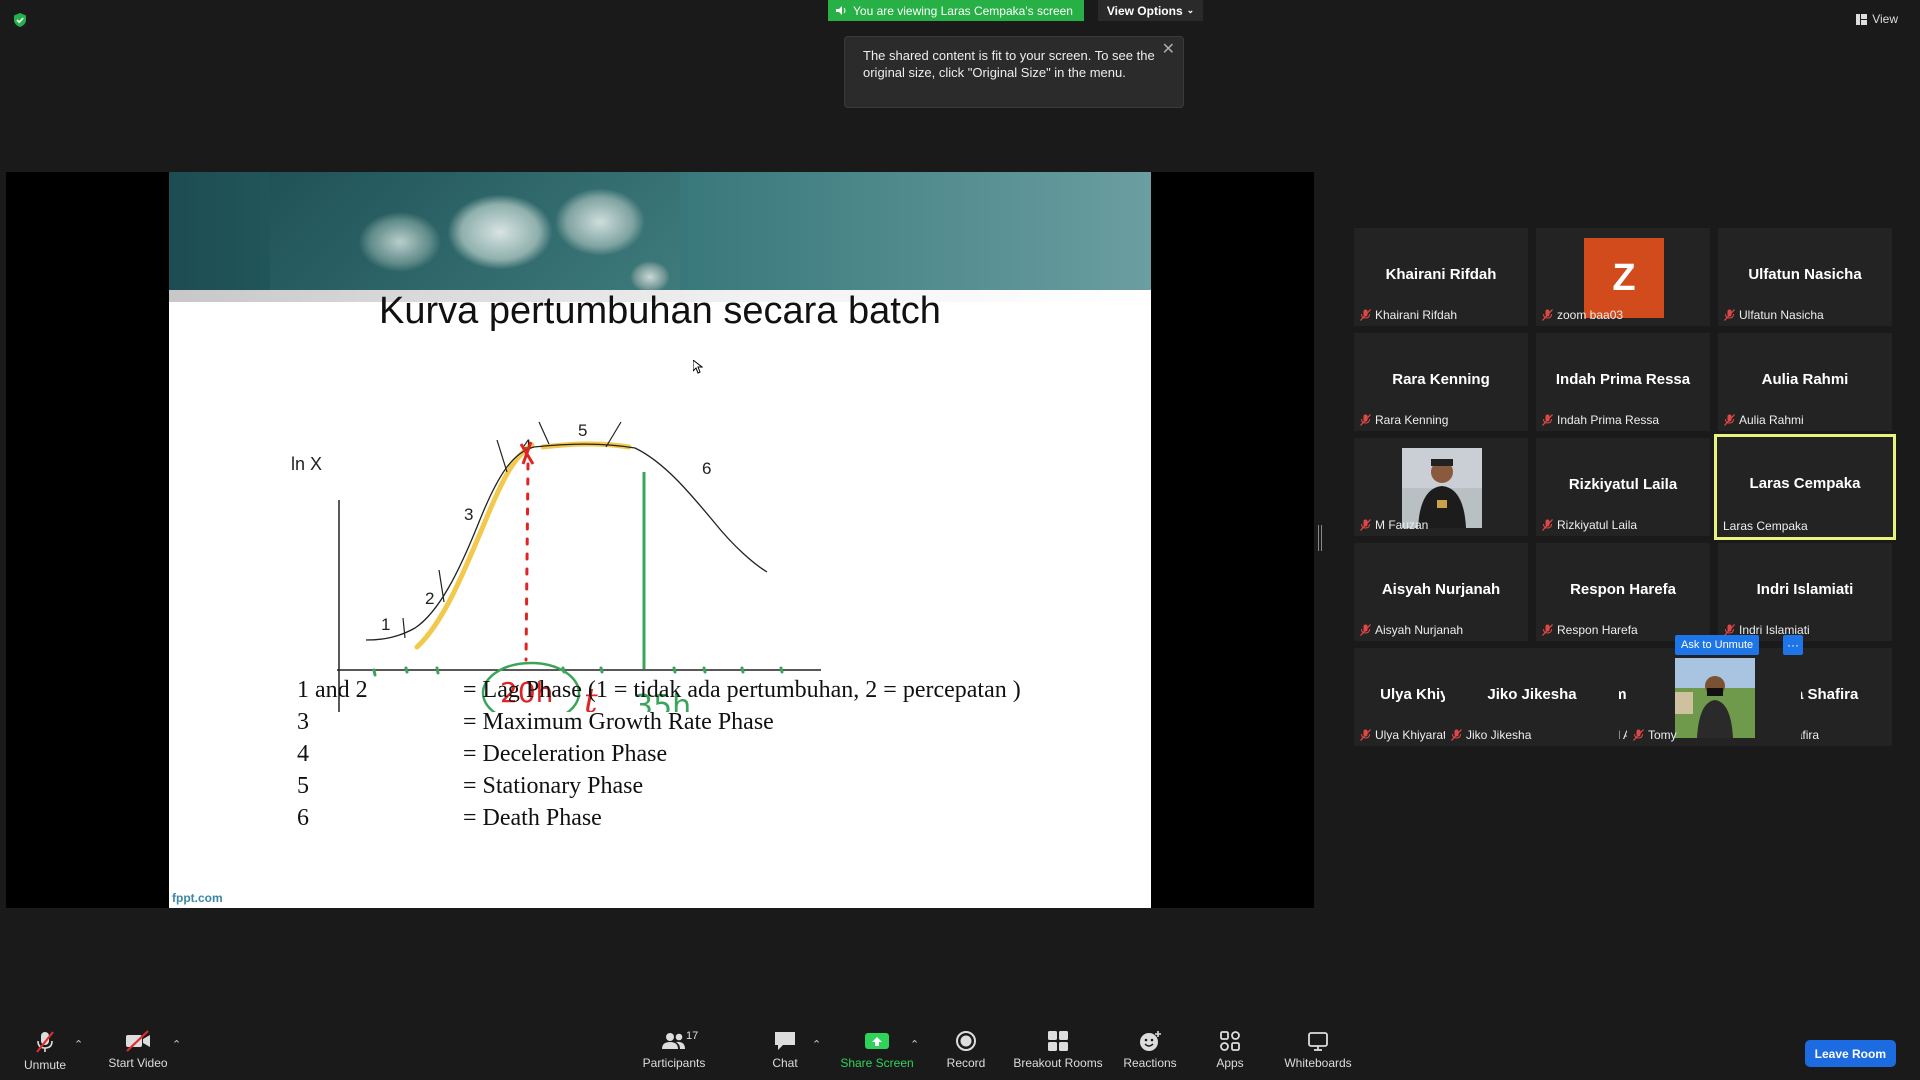 Image resolution: width=1920 pixels, height=1080 pixels. I want to click on participant-tile: M Fauzan, so click(1441, 487).